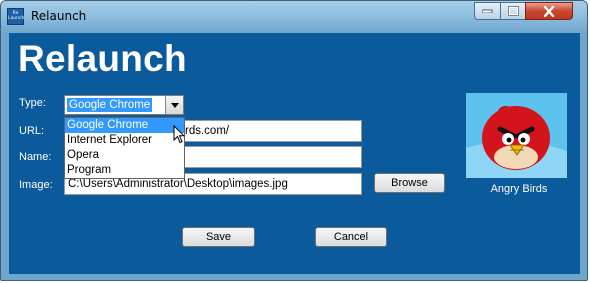  I want to click on type-option-google-chrome: Google Chrome, so click(124, 125).